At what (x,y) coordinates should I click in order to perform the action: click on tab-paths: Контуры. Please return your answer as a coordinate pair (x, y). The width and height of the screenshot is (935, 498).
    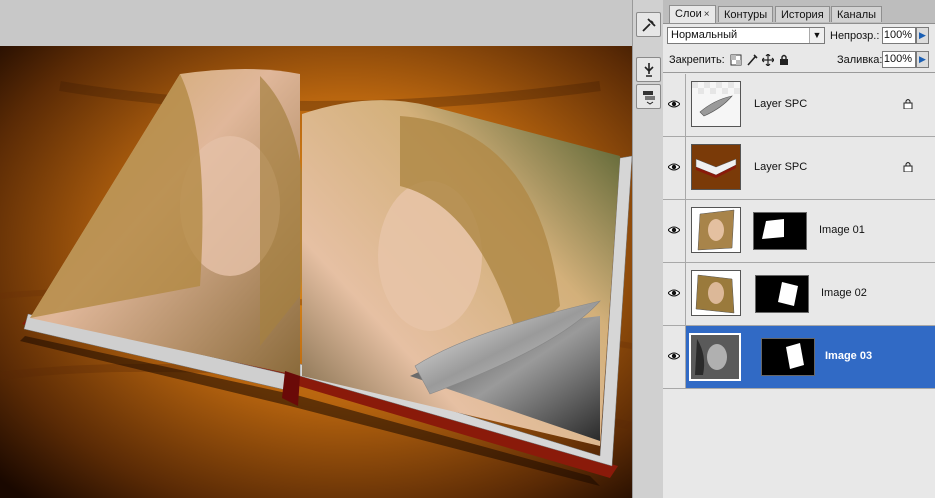
    Looking at the image, I should click on (746, 14).